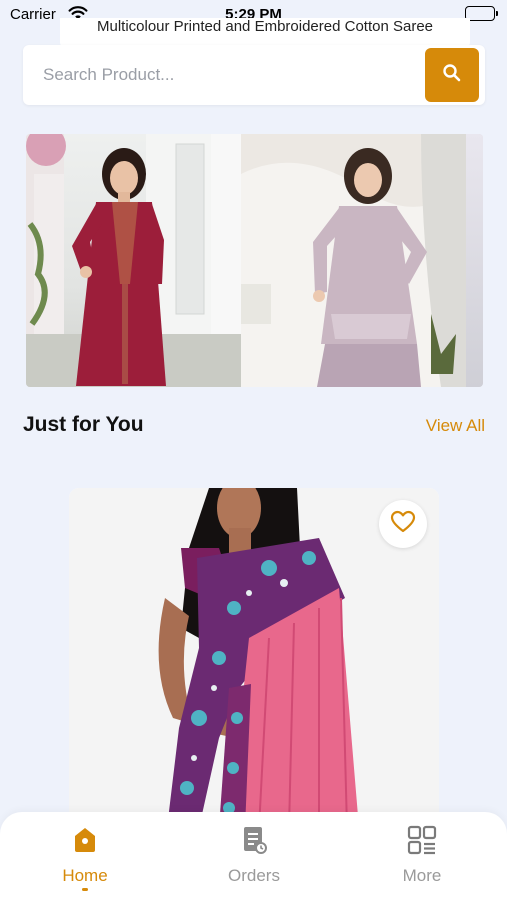 The image size is (507, 900). What do you see at coordinates (133, 260) in the screenshot?
I see `banner-image-kurta-maroon` at bounding box center [133, 260].